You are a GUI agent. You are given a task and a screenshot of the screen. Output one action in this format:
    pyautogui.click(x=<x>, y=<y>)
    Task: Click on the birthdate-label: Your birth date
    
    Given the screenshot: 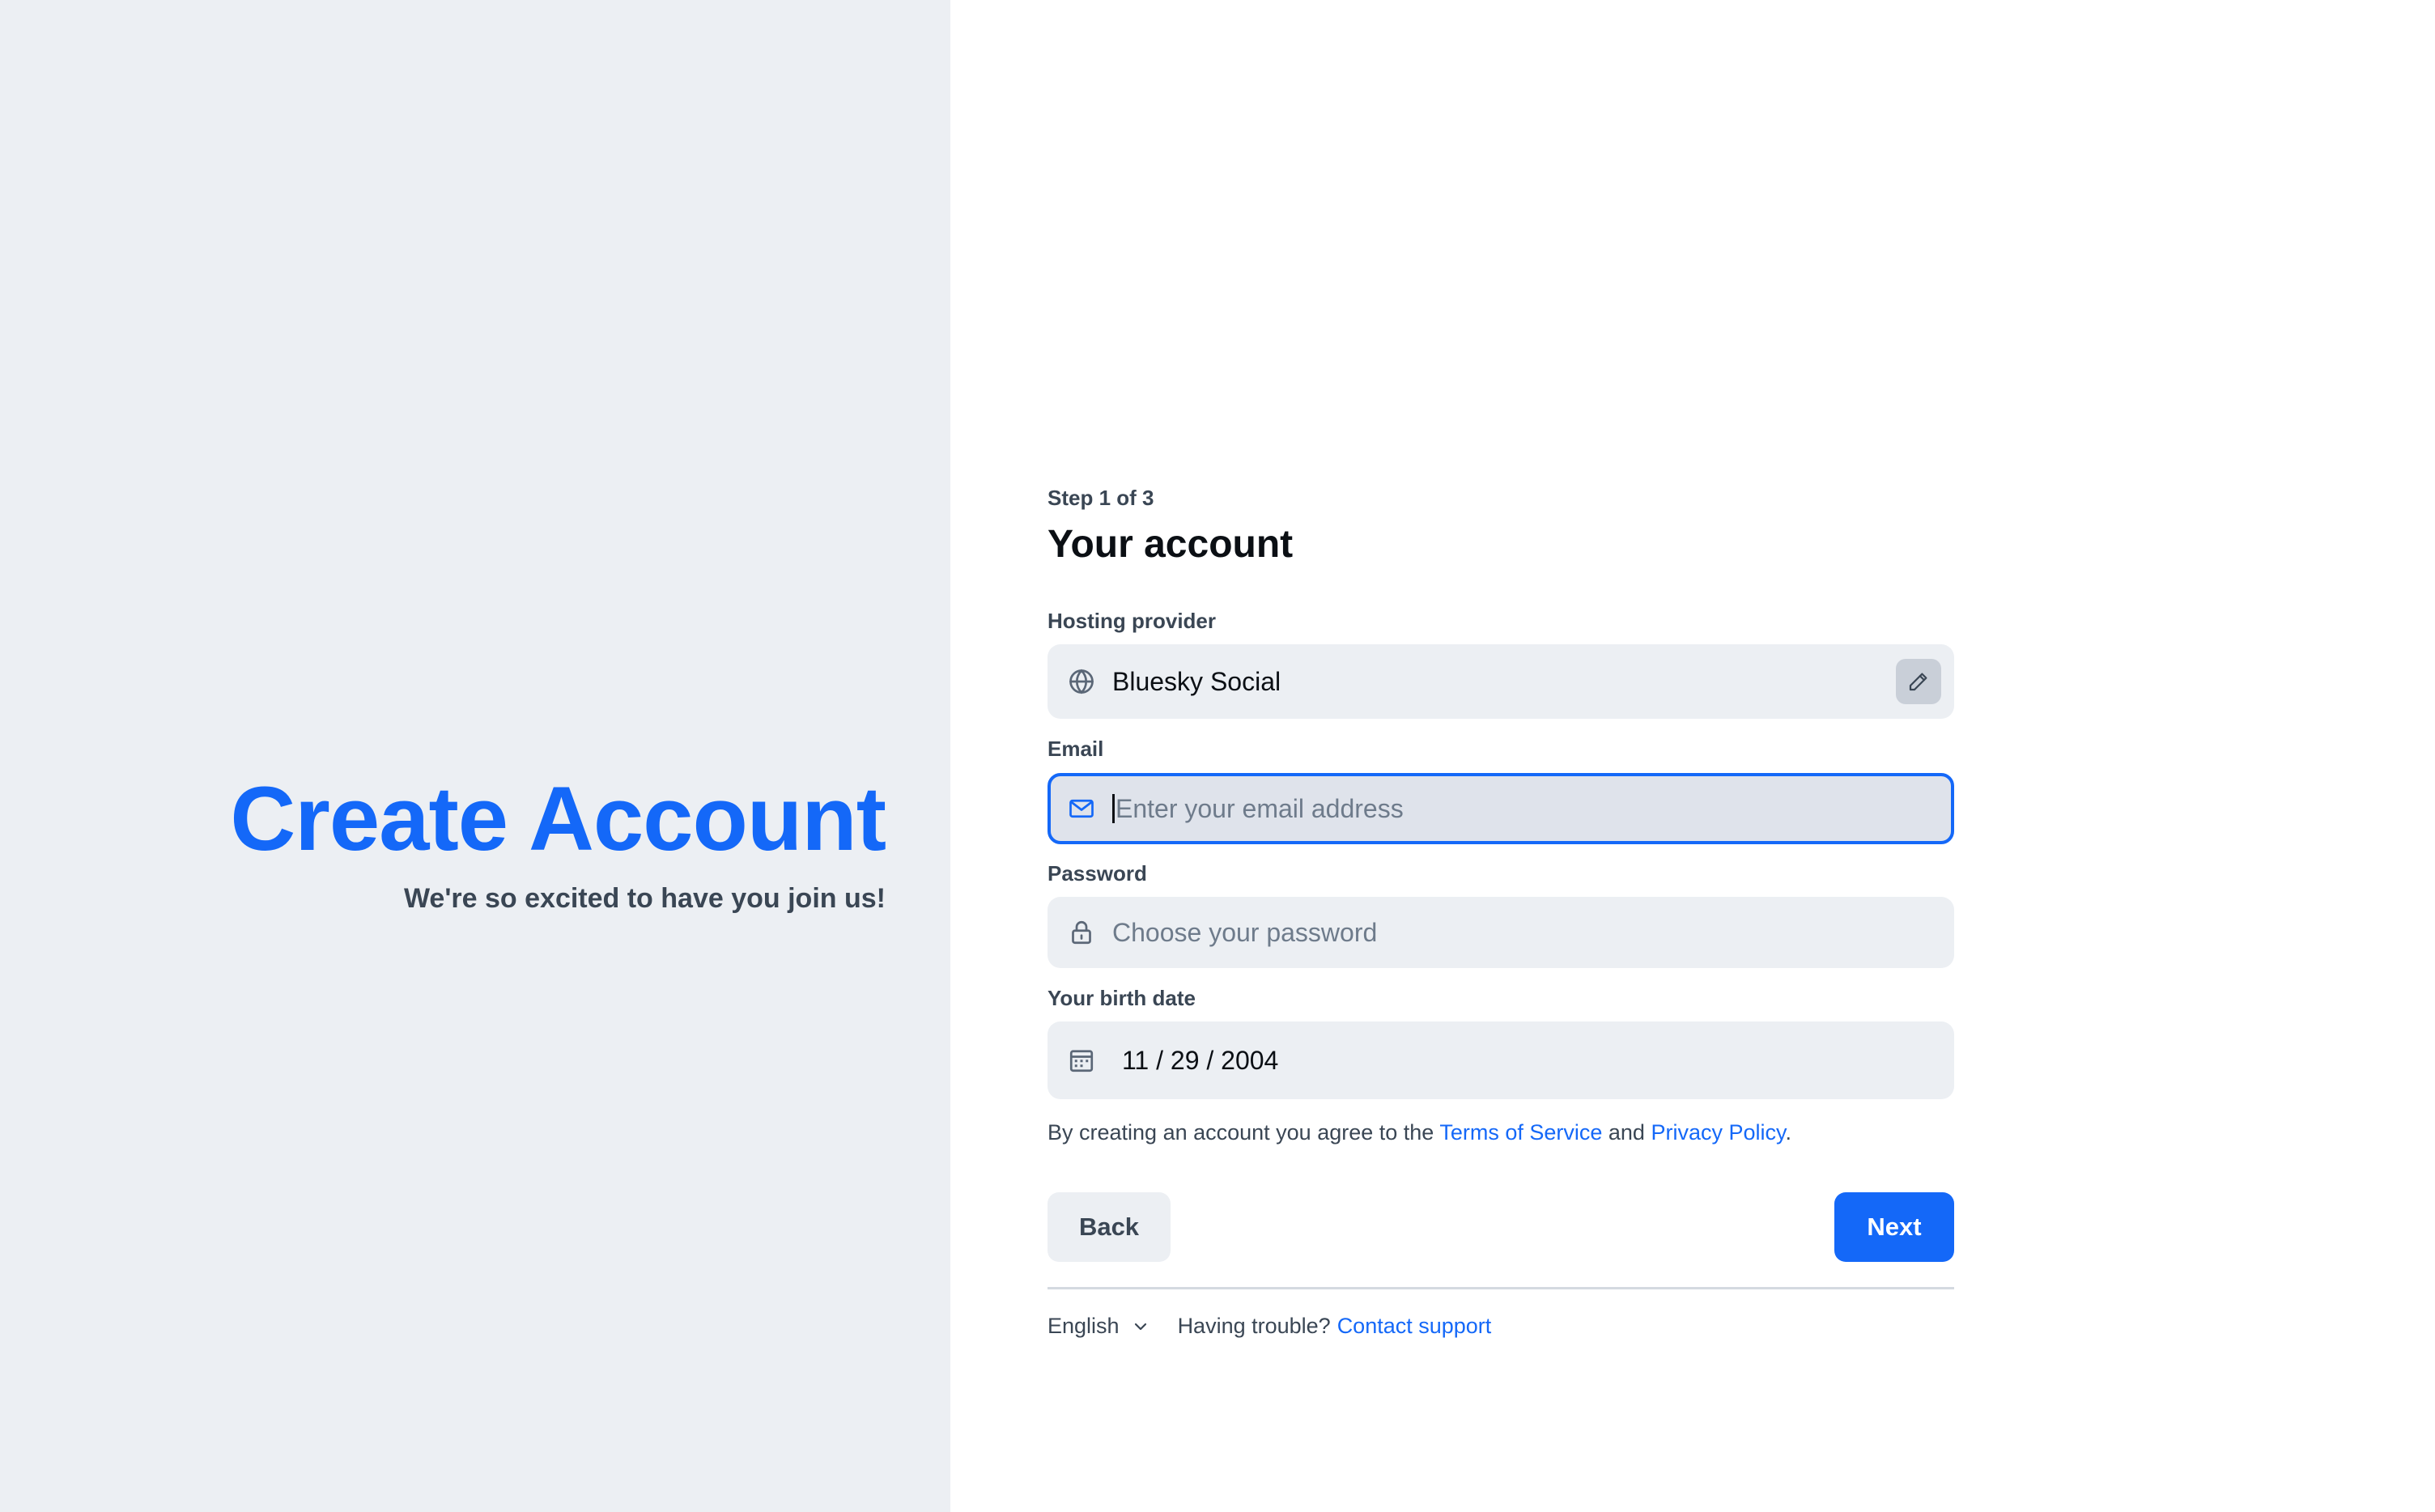 What is the action you would take?
    pyautogui.click(x=1122, y=998)
    